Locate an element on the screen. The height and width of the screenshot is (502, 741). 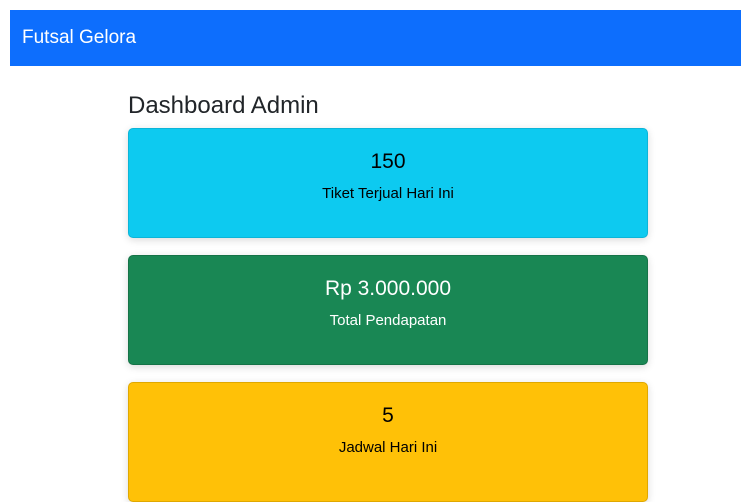
tickets-sold-value: 150 is located at coordinates (388, 161).